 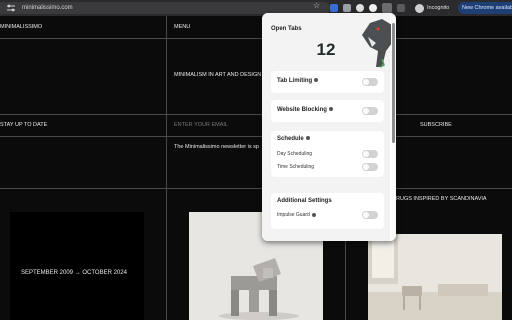 I want to click on incognito-indicator: Incognito, so click(x=432, y=8).